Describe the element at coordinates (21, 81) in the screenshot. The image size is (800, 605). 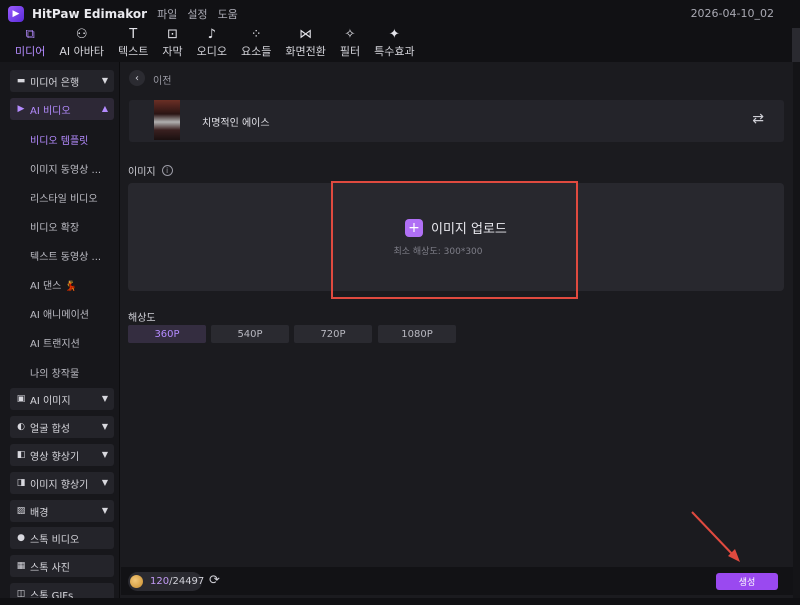
I see `folder-icon: ▬` at that location.